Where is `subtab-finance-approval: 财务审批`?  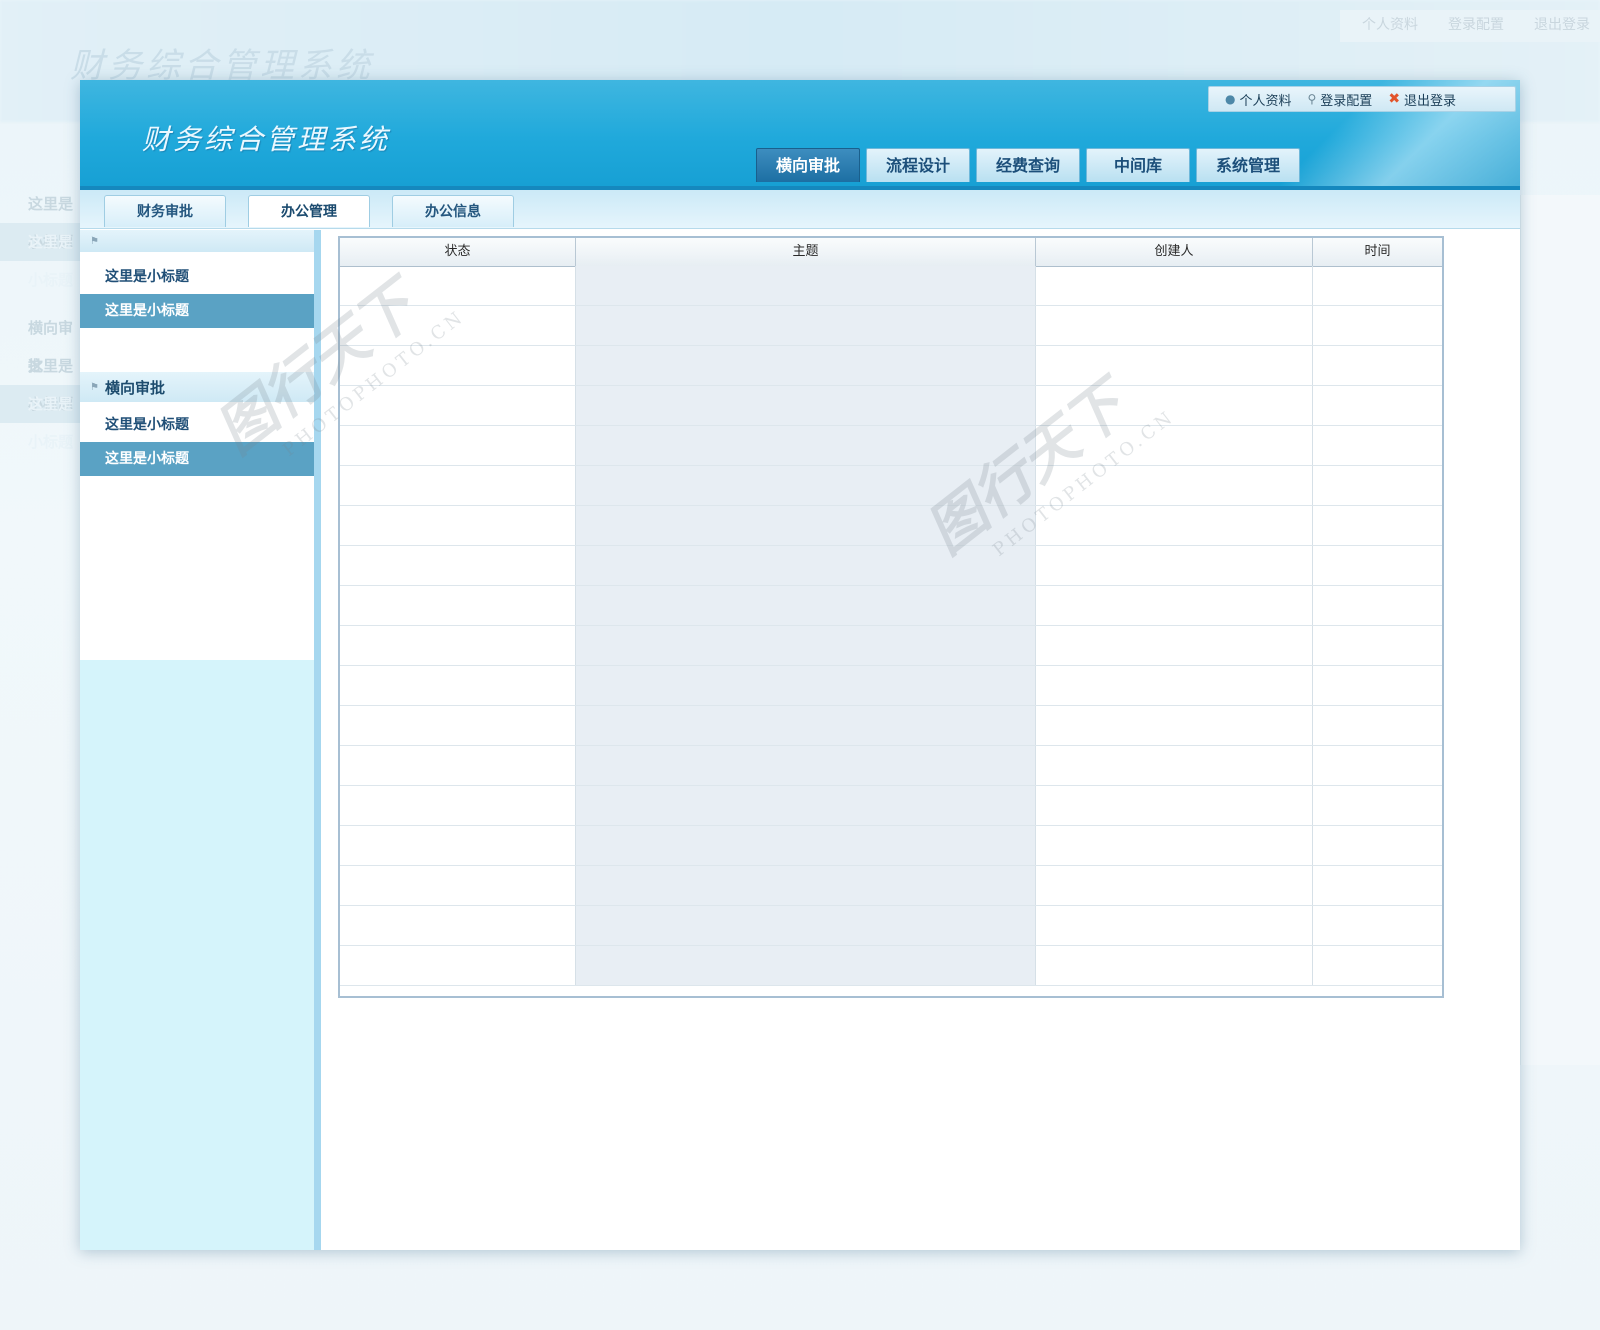 subtab-finance-approval: 财务审批 is located at coordinates (165, 211).